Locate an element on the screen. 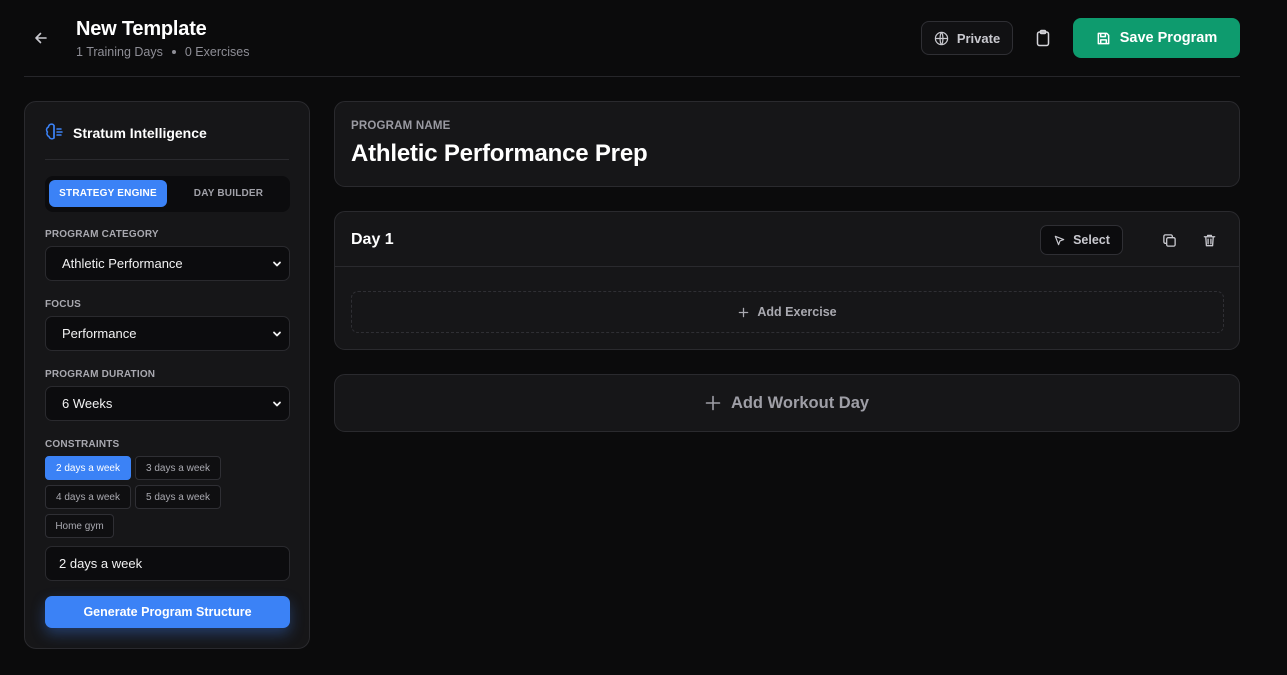  focus-select: Performance is located at coordinates (167, 333).